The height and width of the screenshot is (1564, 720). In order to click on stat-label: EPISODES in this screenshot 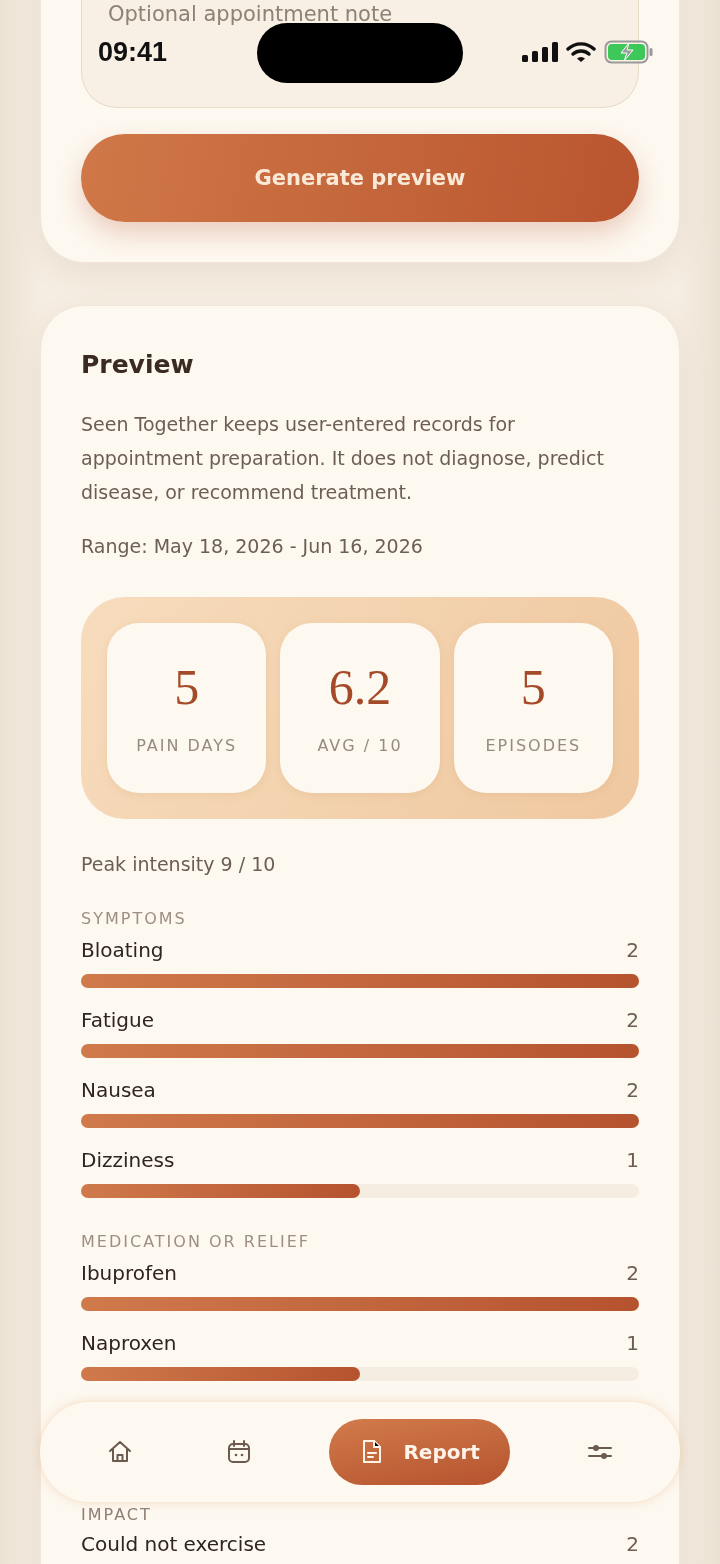, I will do `click(533, 745)`.